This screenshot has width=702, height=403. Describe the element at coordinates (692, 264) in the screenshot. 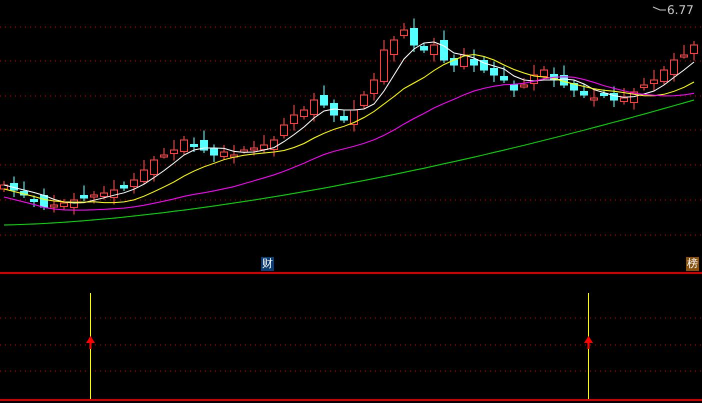

I see `chart-badge: 榜` at that location.